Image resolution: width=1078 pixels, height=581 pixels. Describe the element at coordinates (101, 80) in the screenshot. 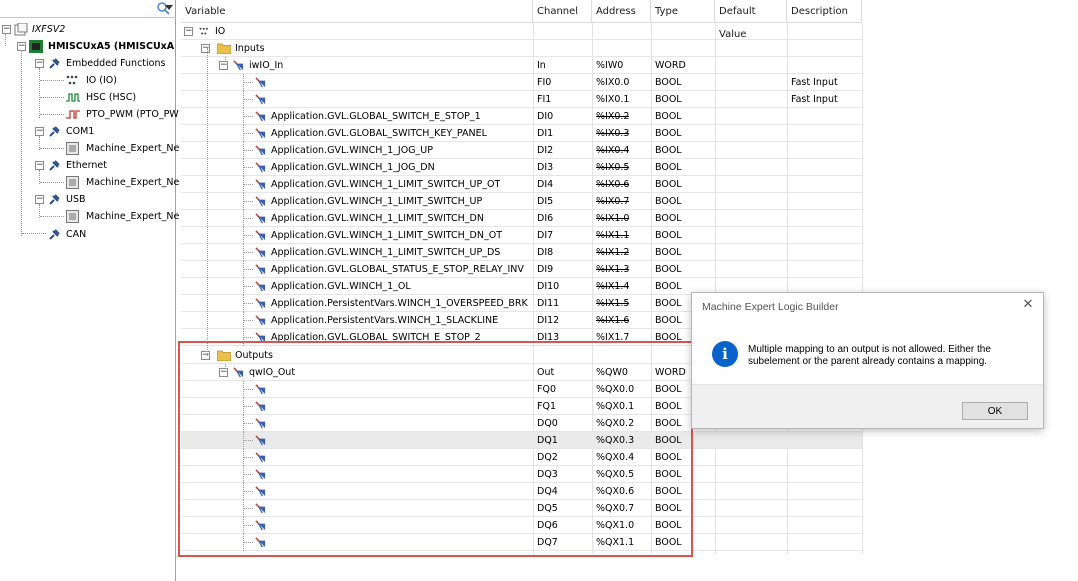

I see `io-label: IO (IO)` at that location.